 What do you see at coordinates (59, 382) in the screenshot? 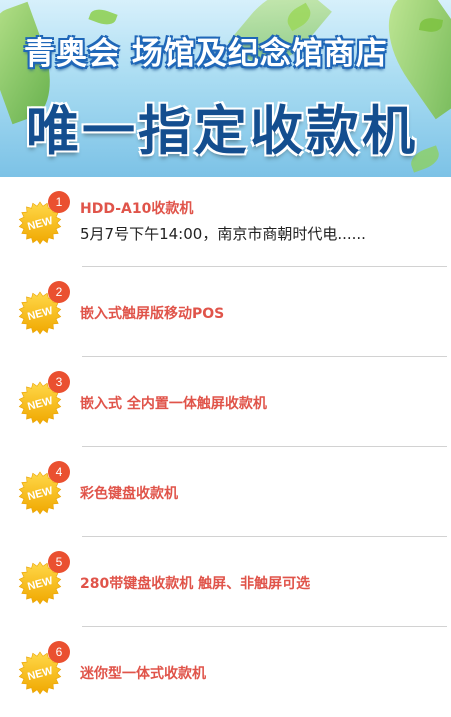
I see `item-number-badge: 3` at bounding box center [59, 382].